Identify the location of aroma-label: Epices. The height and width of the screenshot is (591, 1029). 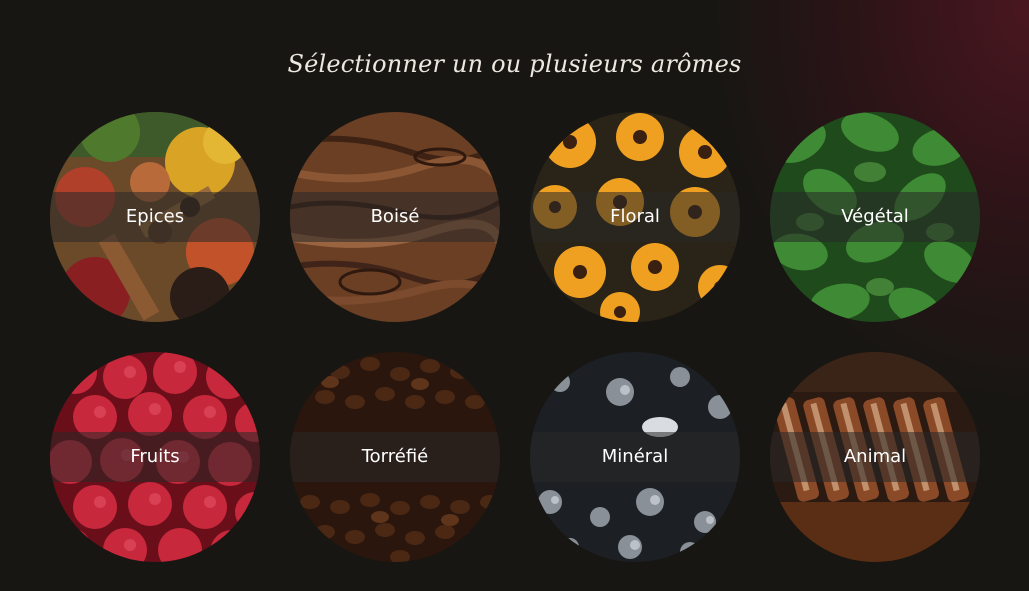
(155, 216).